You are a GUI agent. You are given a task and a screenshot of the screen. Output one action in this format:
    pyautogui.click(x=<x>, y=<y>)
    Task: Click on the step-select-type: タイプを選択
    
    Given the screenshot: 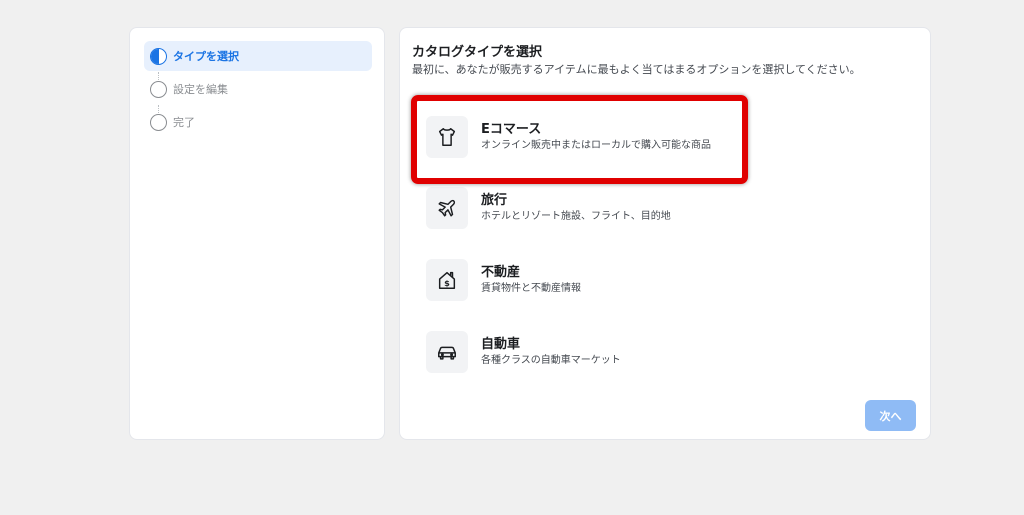 What is the action you would take?
    pyautogui.click(x=258, y=56)
    